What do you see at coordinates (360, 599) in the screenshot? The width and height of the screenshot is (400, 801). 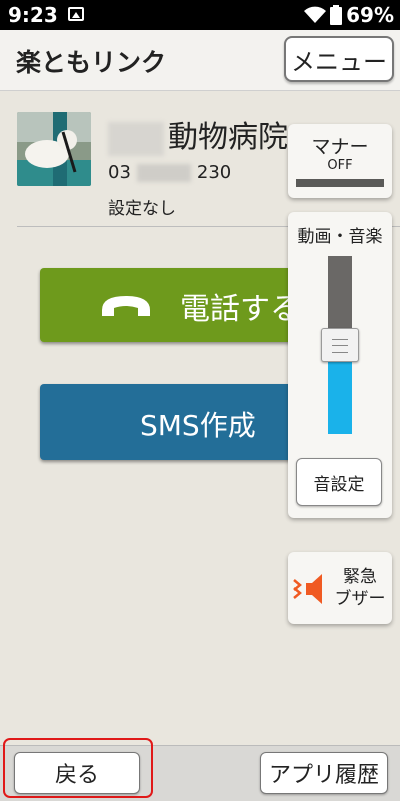 I see `buzzer-label-line2: ブザー` at bounding box center [360, 599].